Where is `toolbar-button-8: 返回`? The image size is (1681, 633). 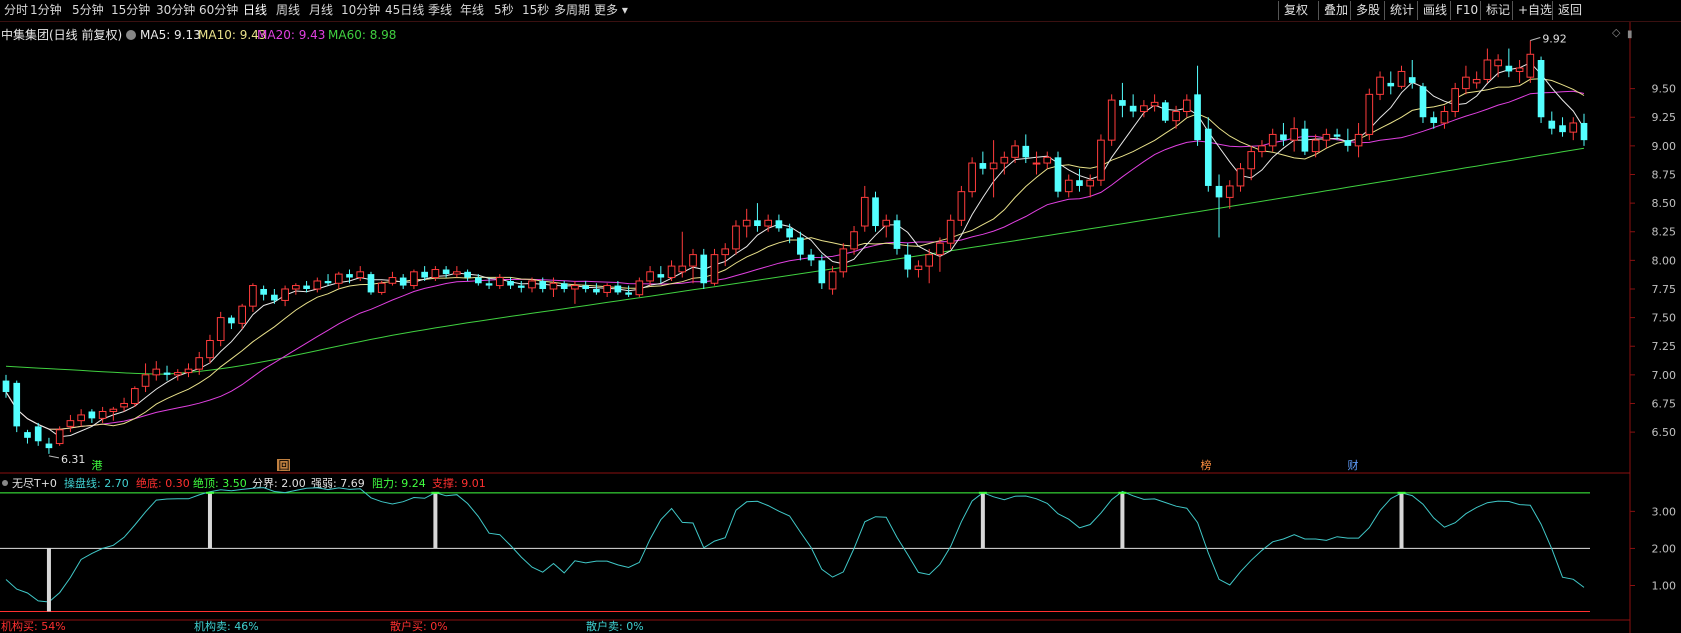 toolbar-button-8: 返回 is located at coordinates (1569, 10).